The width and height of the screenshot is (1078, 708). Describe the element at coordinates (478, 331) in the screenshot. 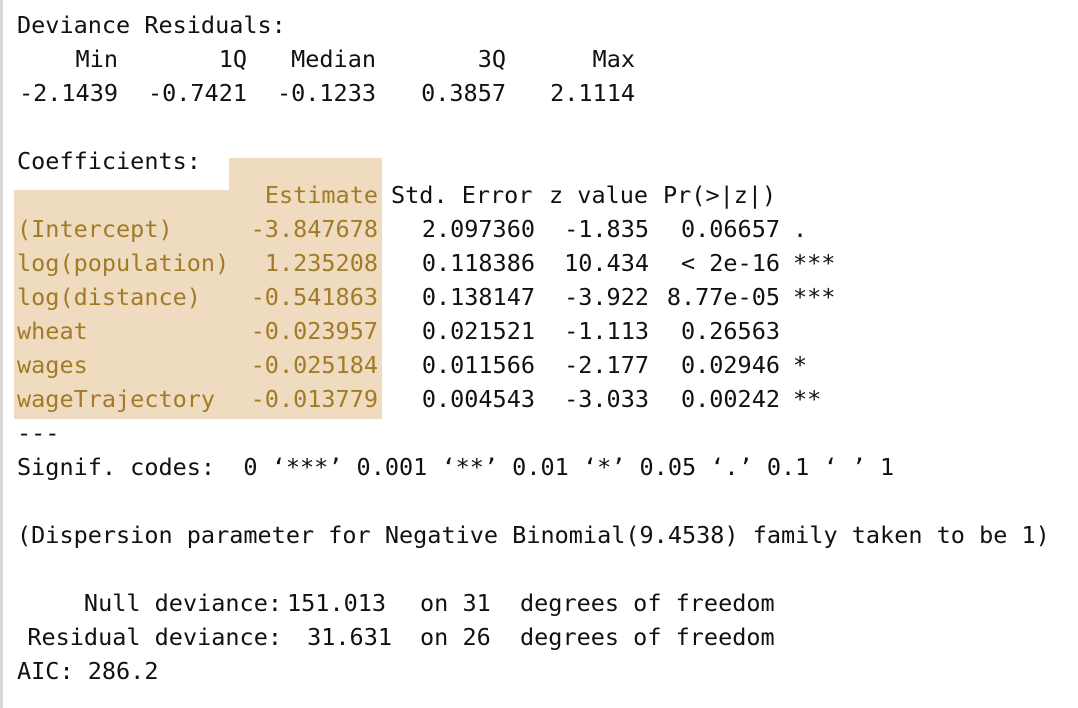

I see `coefficient-std-error: 0.021521` at that location.